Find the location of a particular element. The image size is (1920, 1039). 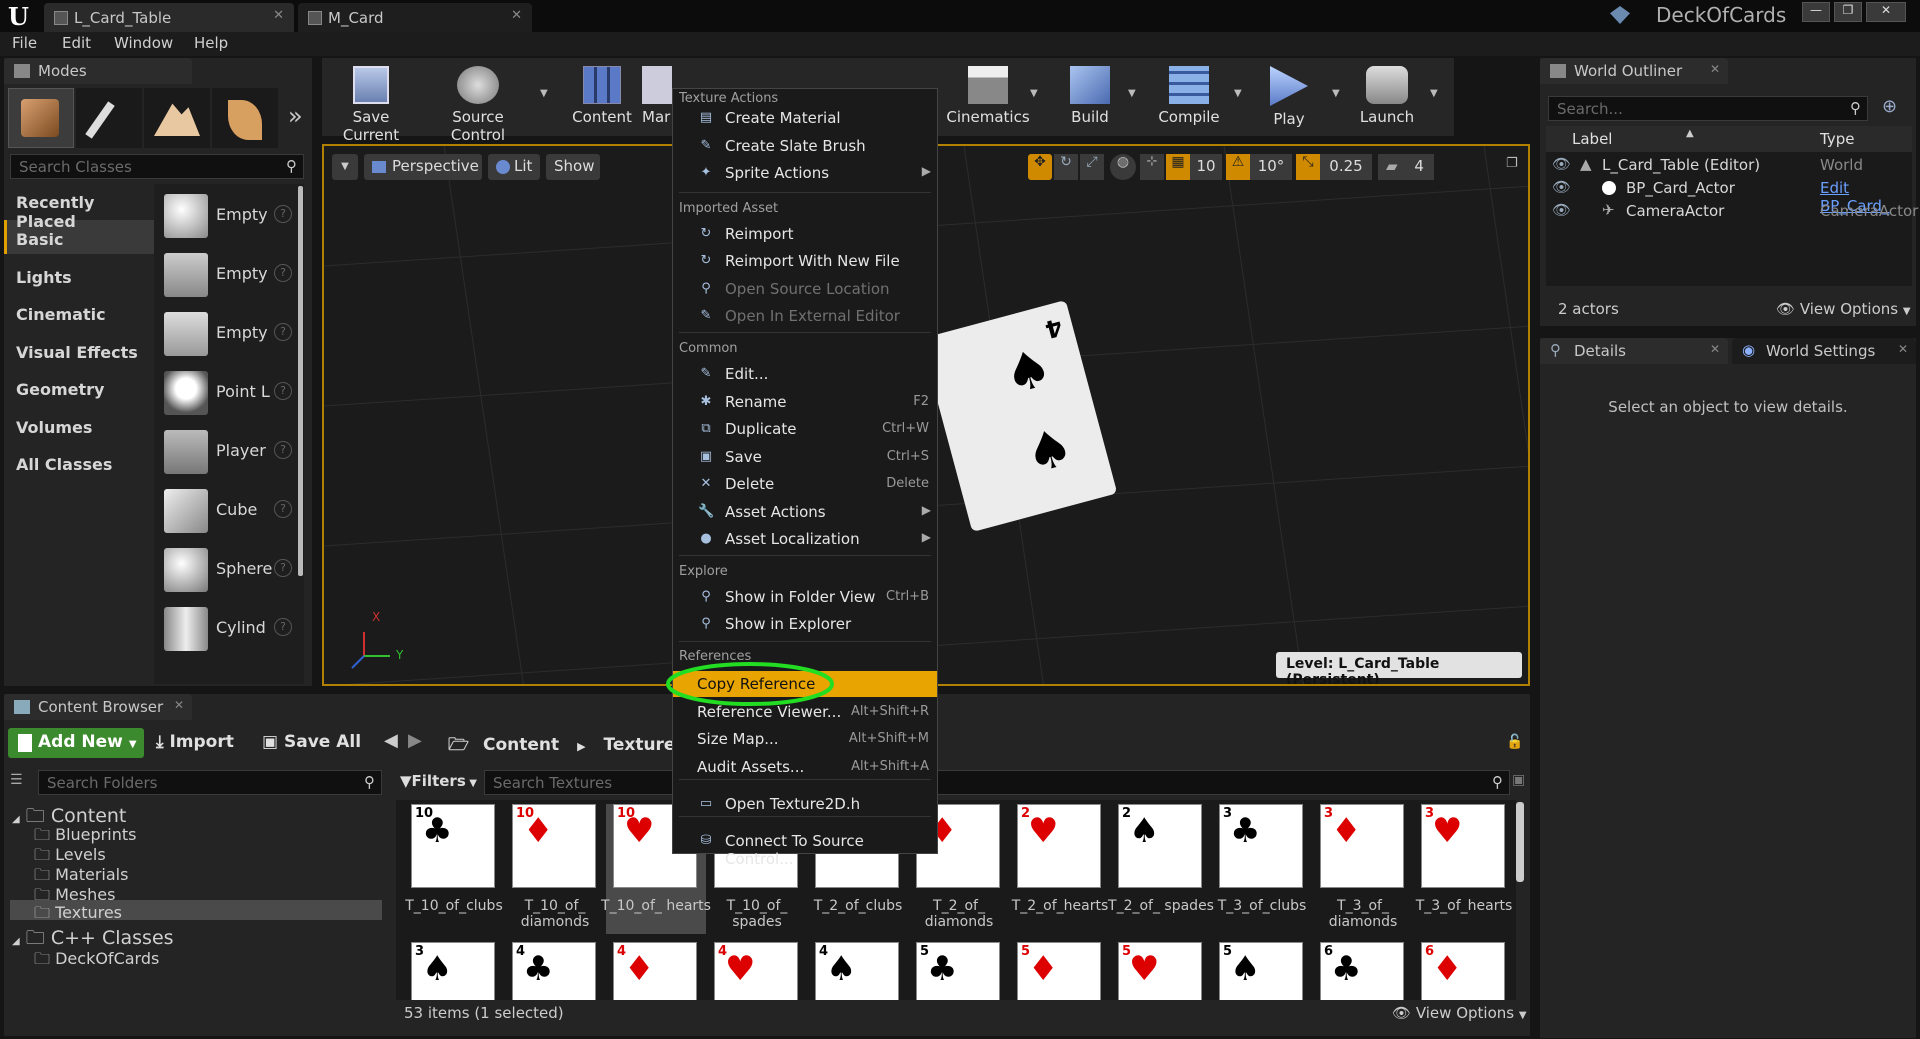

scale-snap-value: 0.25 is located at coordinates (1346, 167).